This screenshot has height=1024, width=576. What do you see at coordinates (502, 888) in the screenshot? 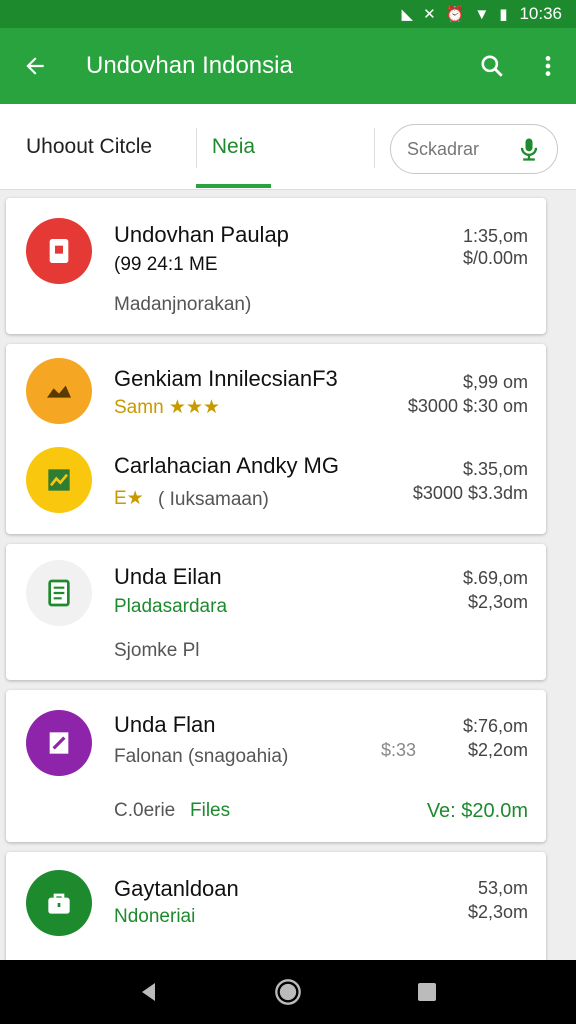
I see `item-time: 53,om` at bounding box center [502, 888].